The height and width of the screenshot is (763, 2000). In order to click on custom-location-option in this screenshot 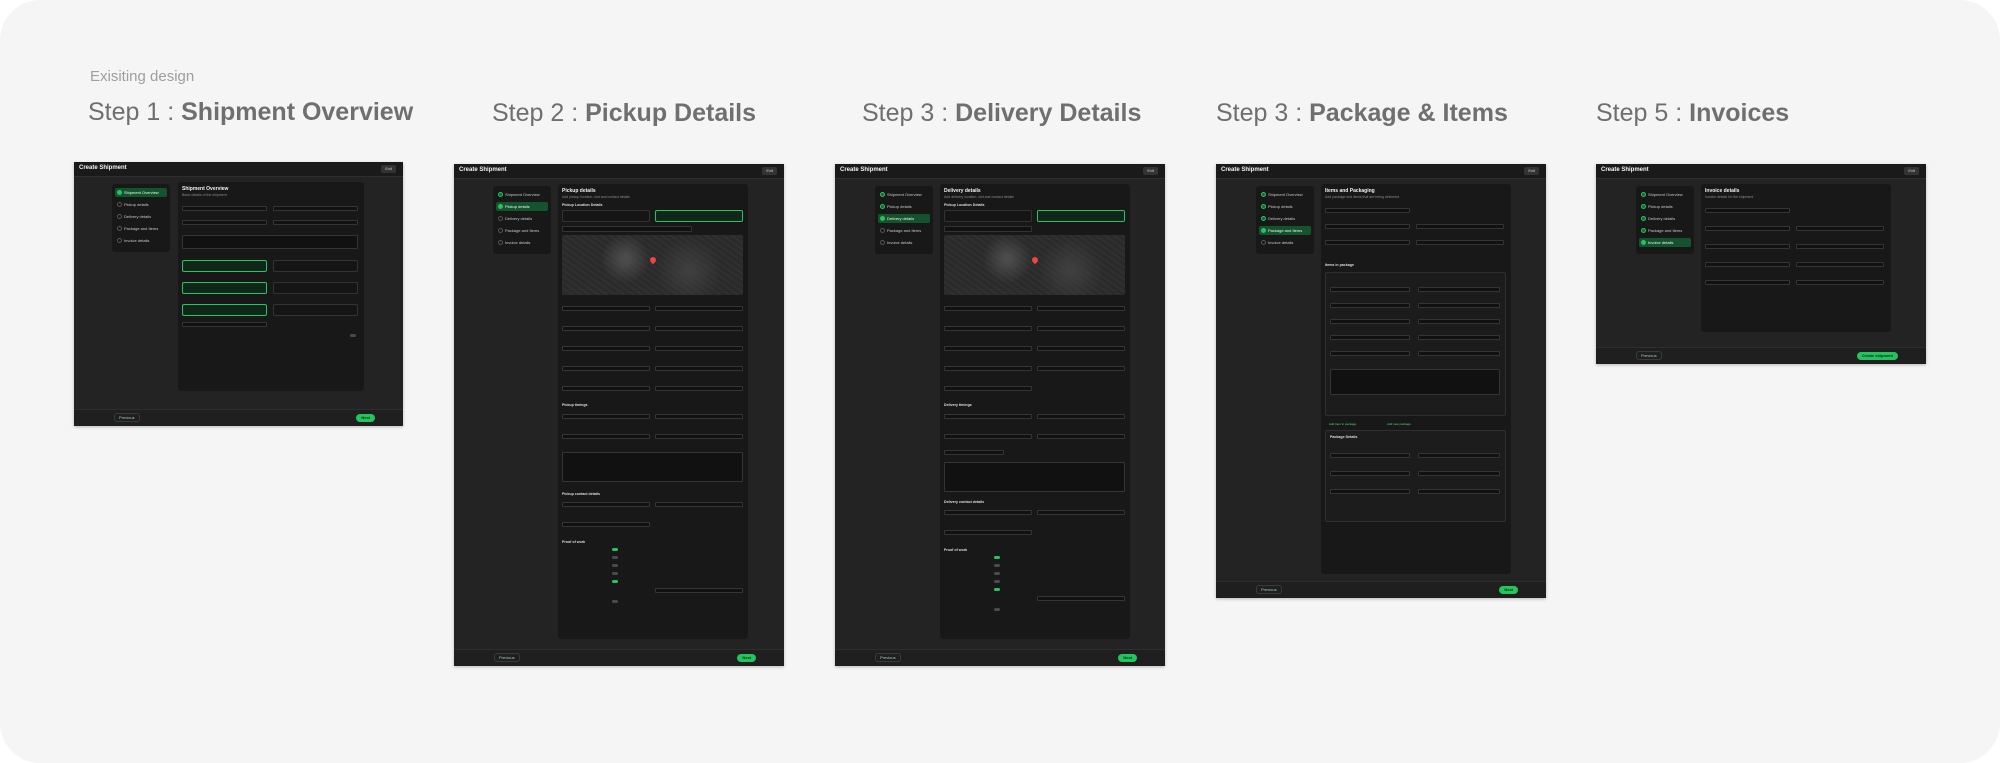, I will do `click(1081, 216)`.